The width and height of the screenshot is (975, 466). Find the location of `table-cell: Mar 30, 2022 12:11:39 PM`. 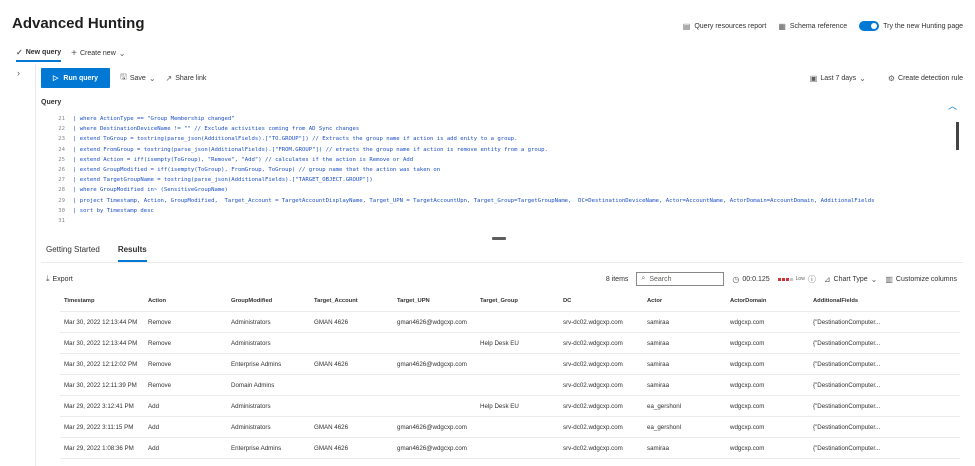

table-cell: Mar 30, 2022 12:11:39 PM is located at coordinates (100, 385).